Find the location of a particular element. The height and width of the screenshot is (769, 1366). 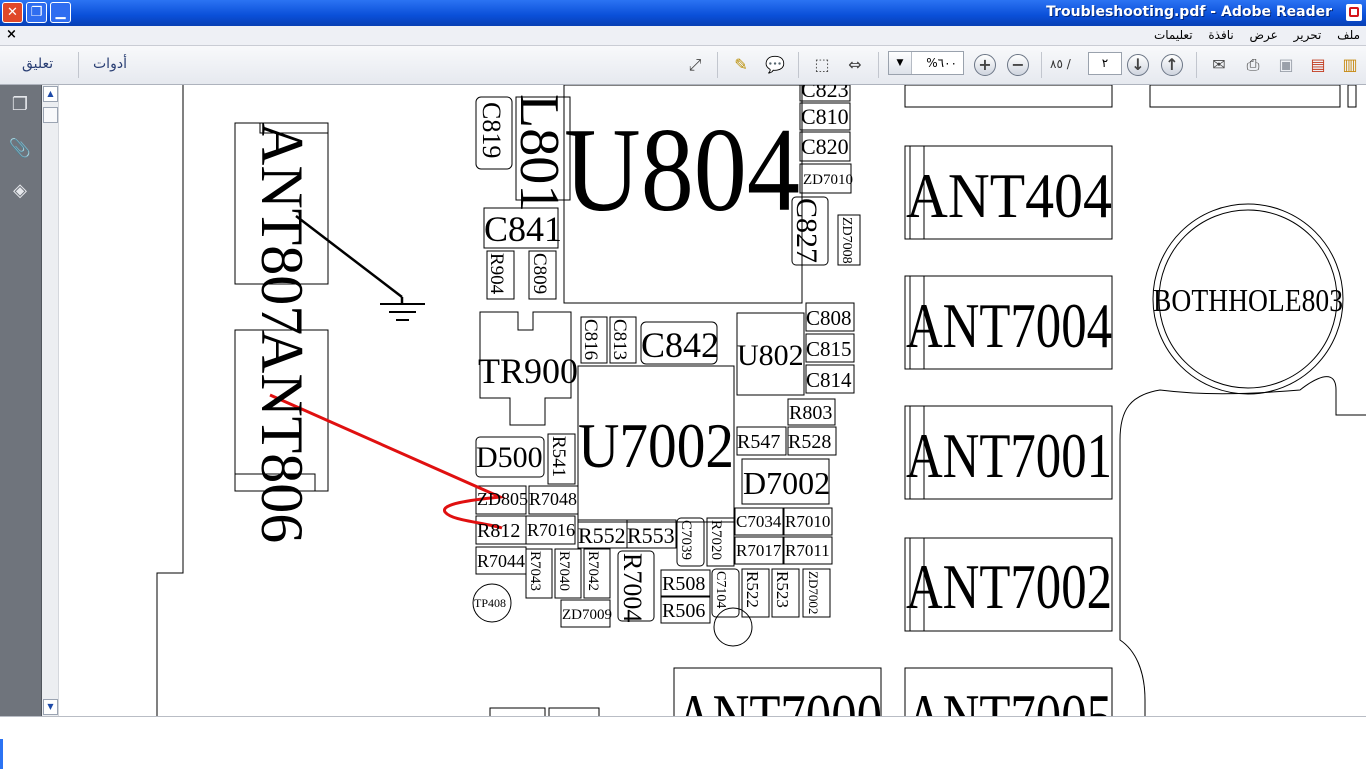

navigation-panel: ❐ 📎 ◈ is located at coordinates (21, 400).